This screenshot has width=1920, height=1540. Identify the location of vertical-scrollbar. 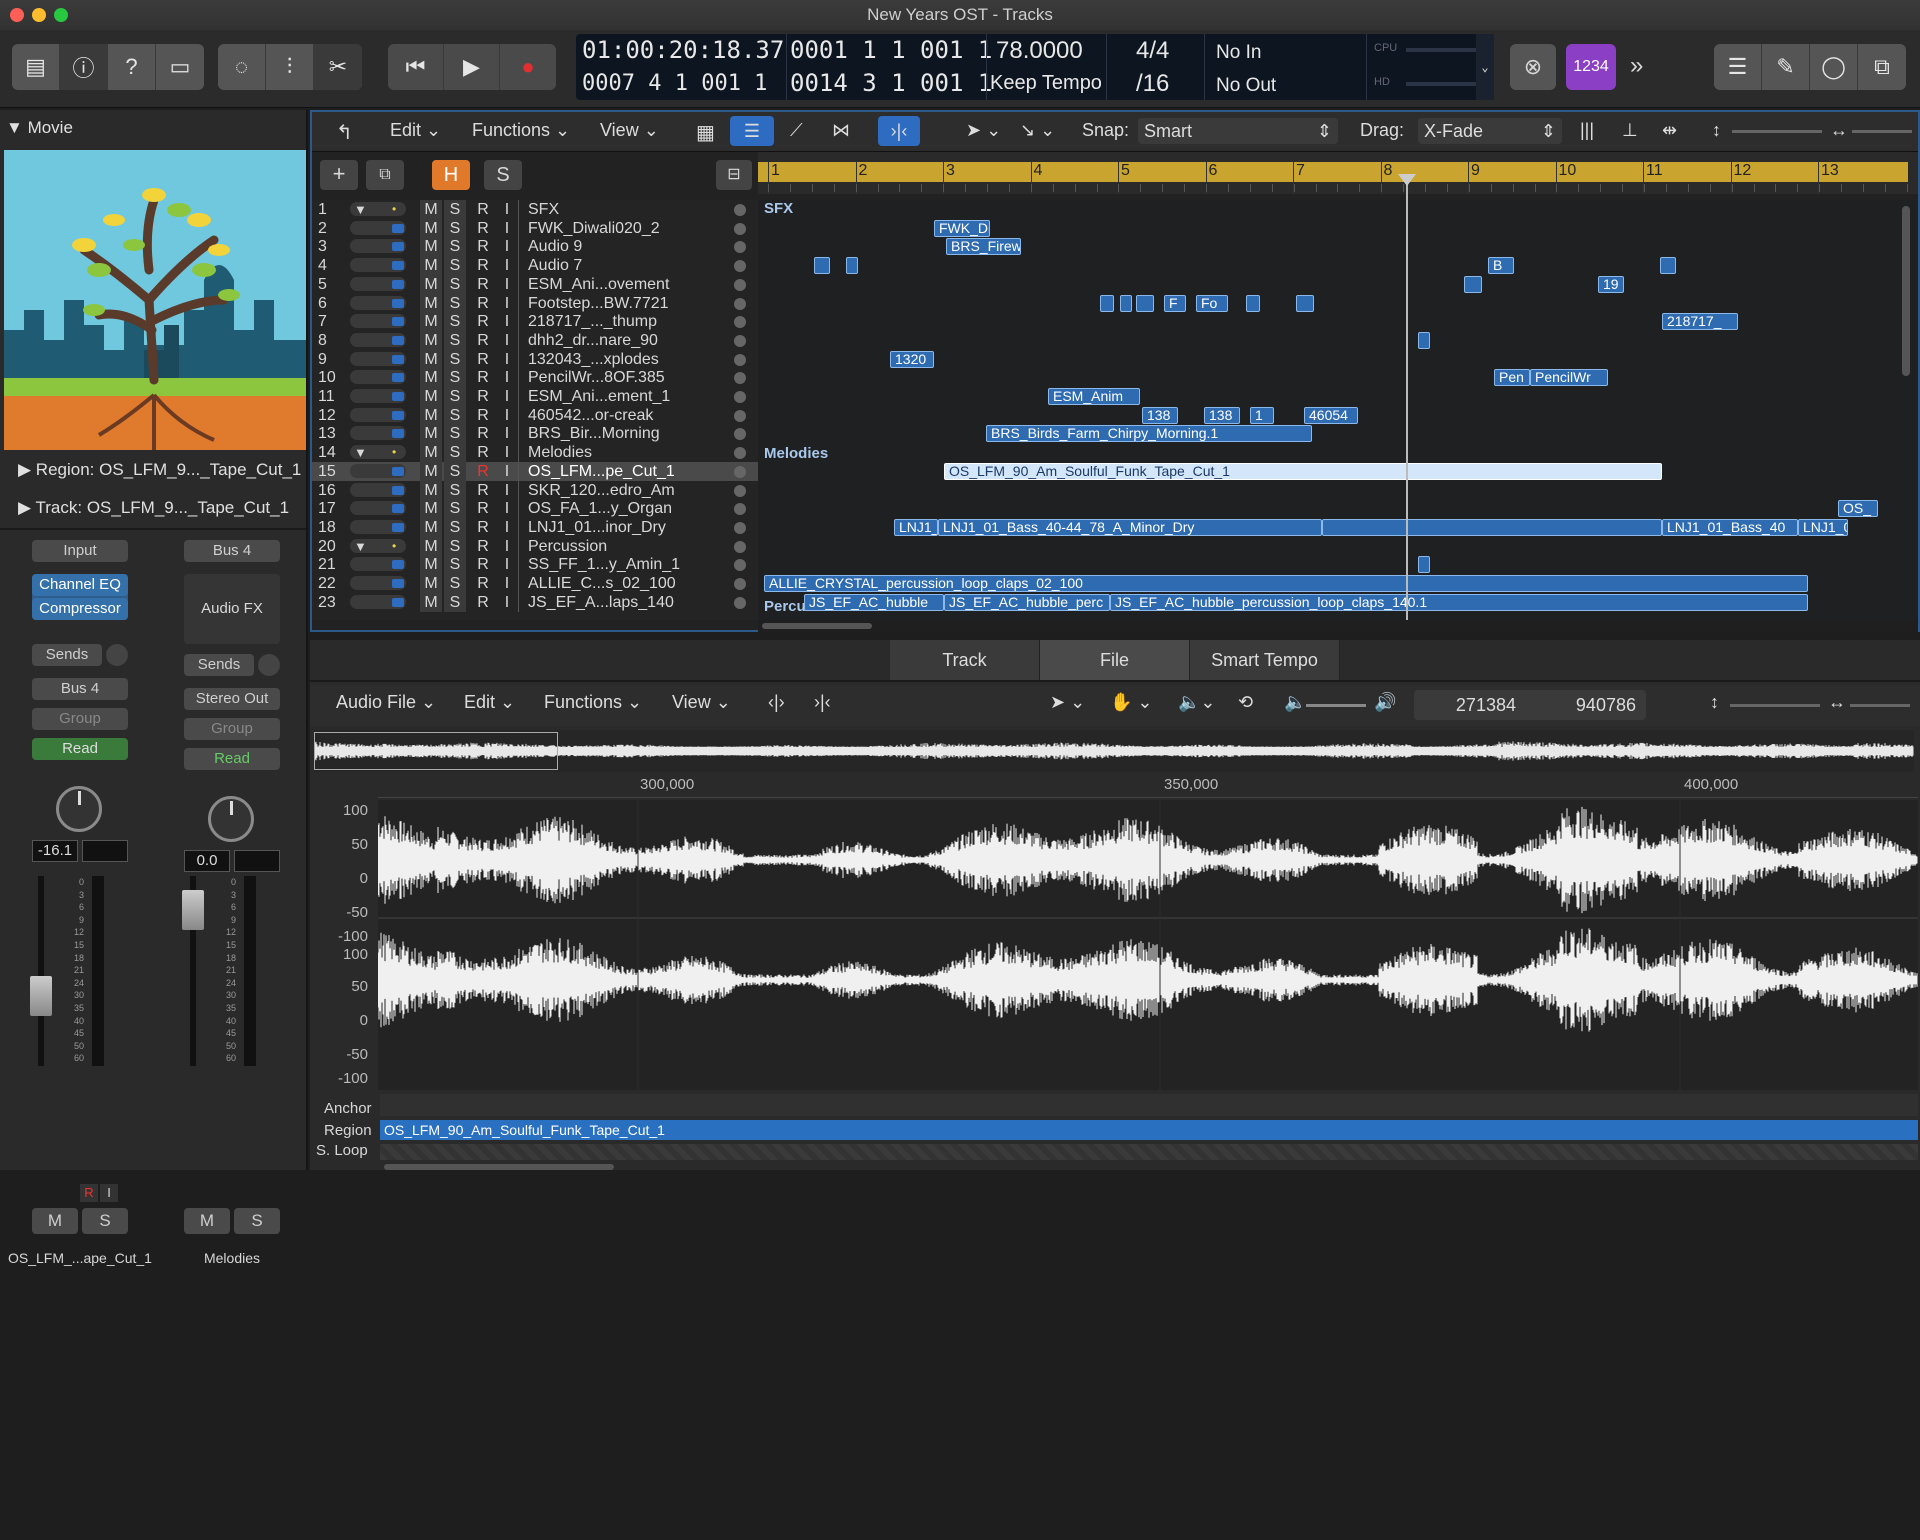
(1906, 291).